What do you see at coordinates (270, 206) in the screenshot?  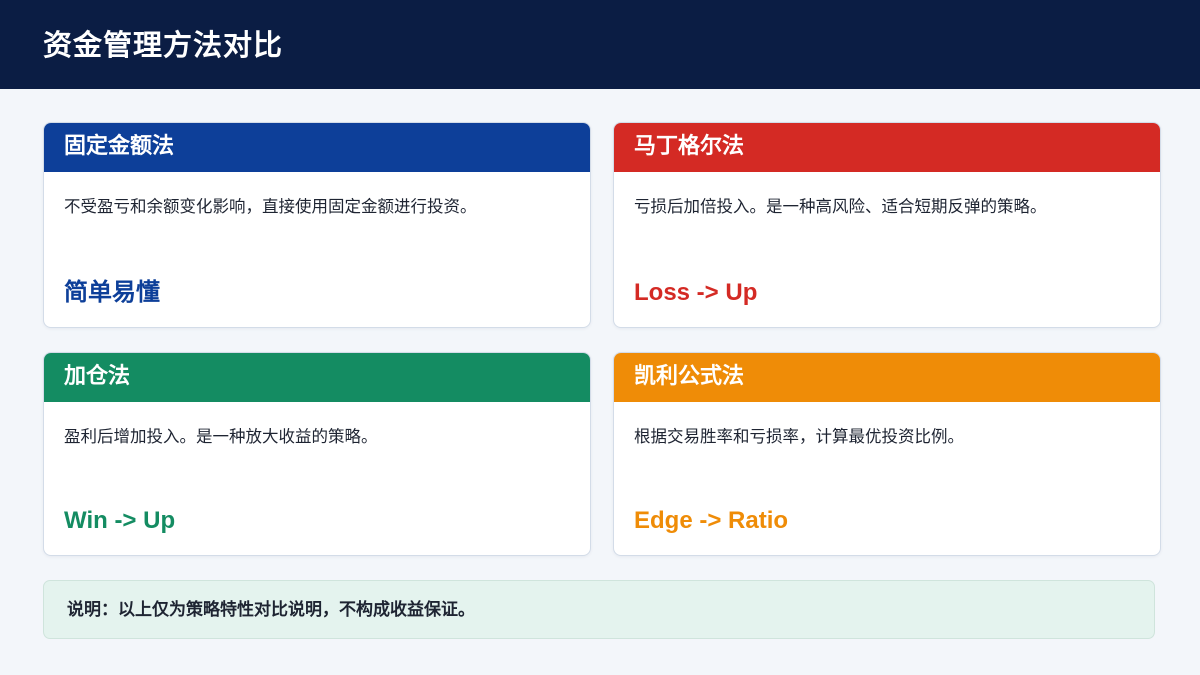 I see `card-description: 不受盈亏和余额变化影响，直接使用固定金额进行投资。` at bounding box center [270, 206].